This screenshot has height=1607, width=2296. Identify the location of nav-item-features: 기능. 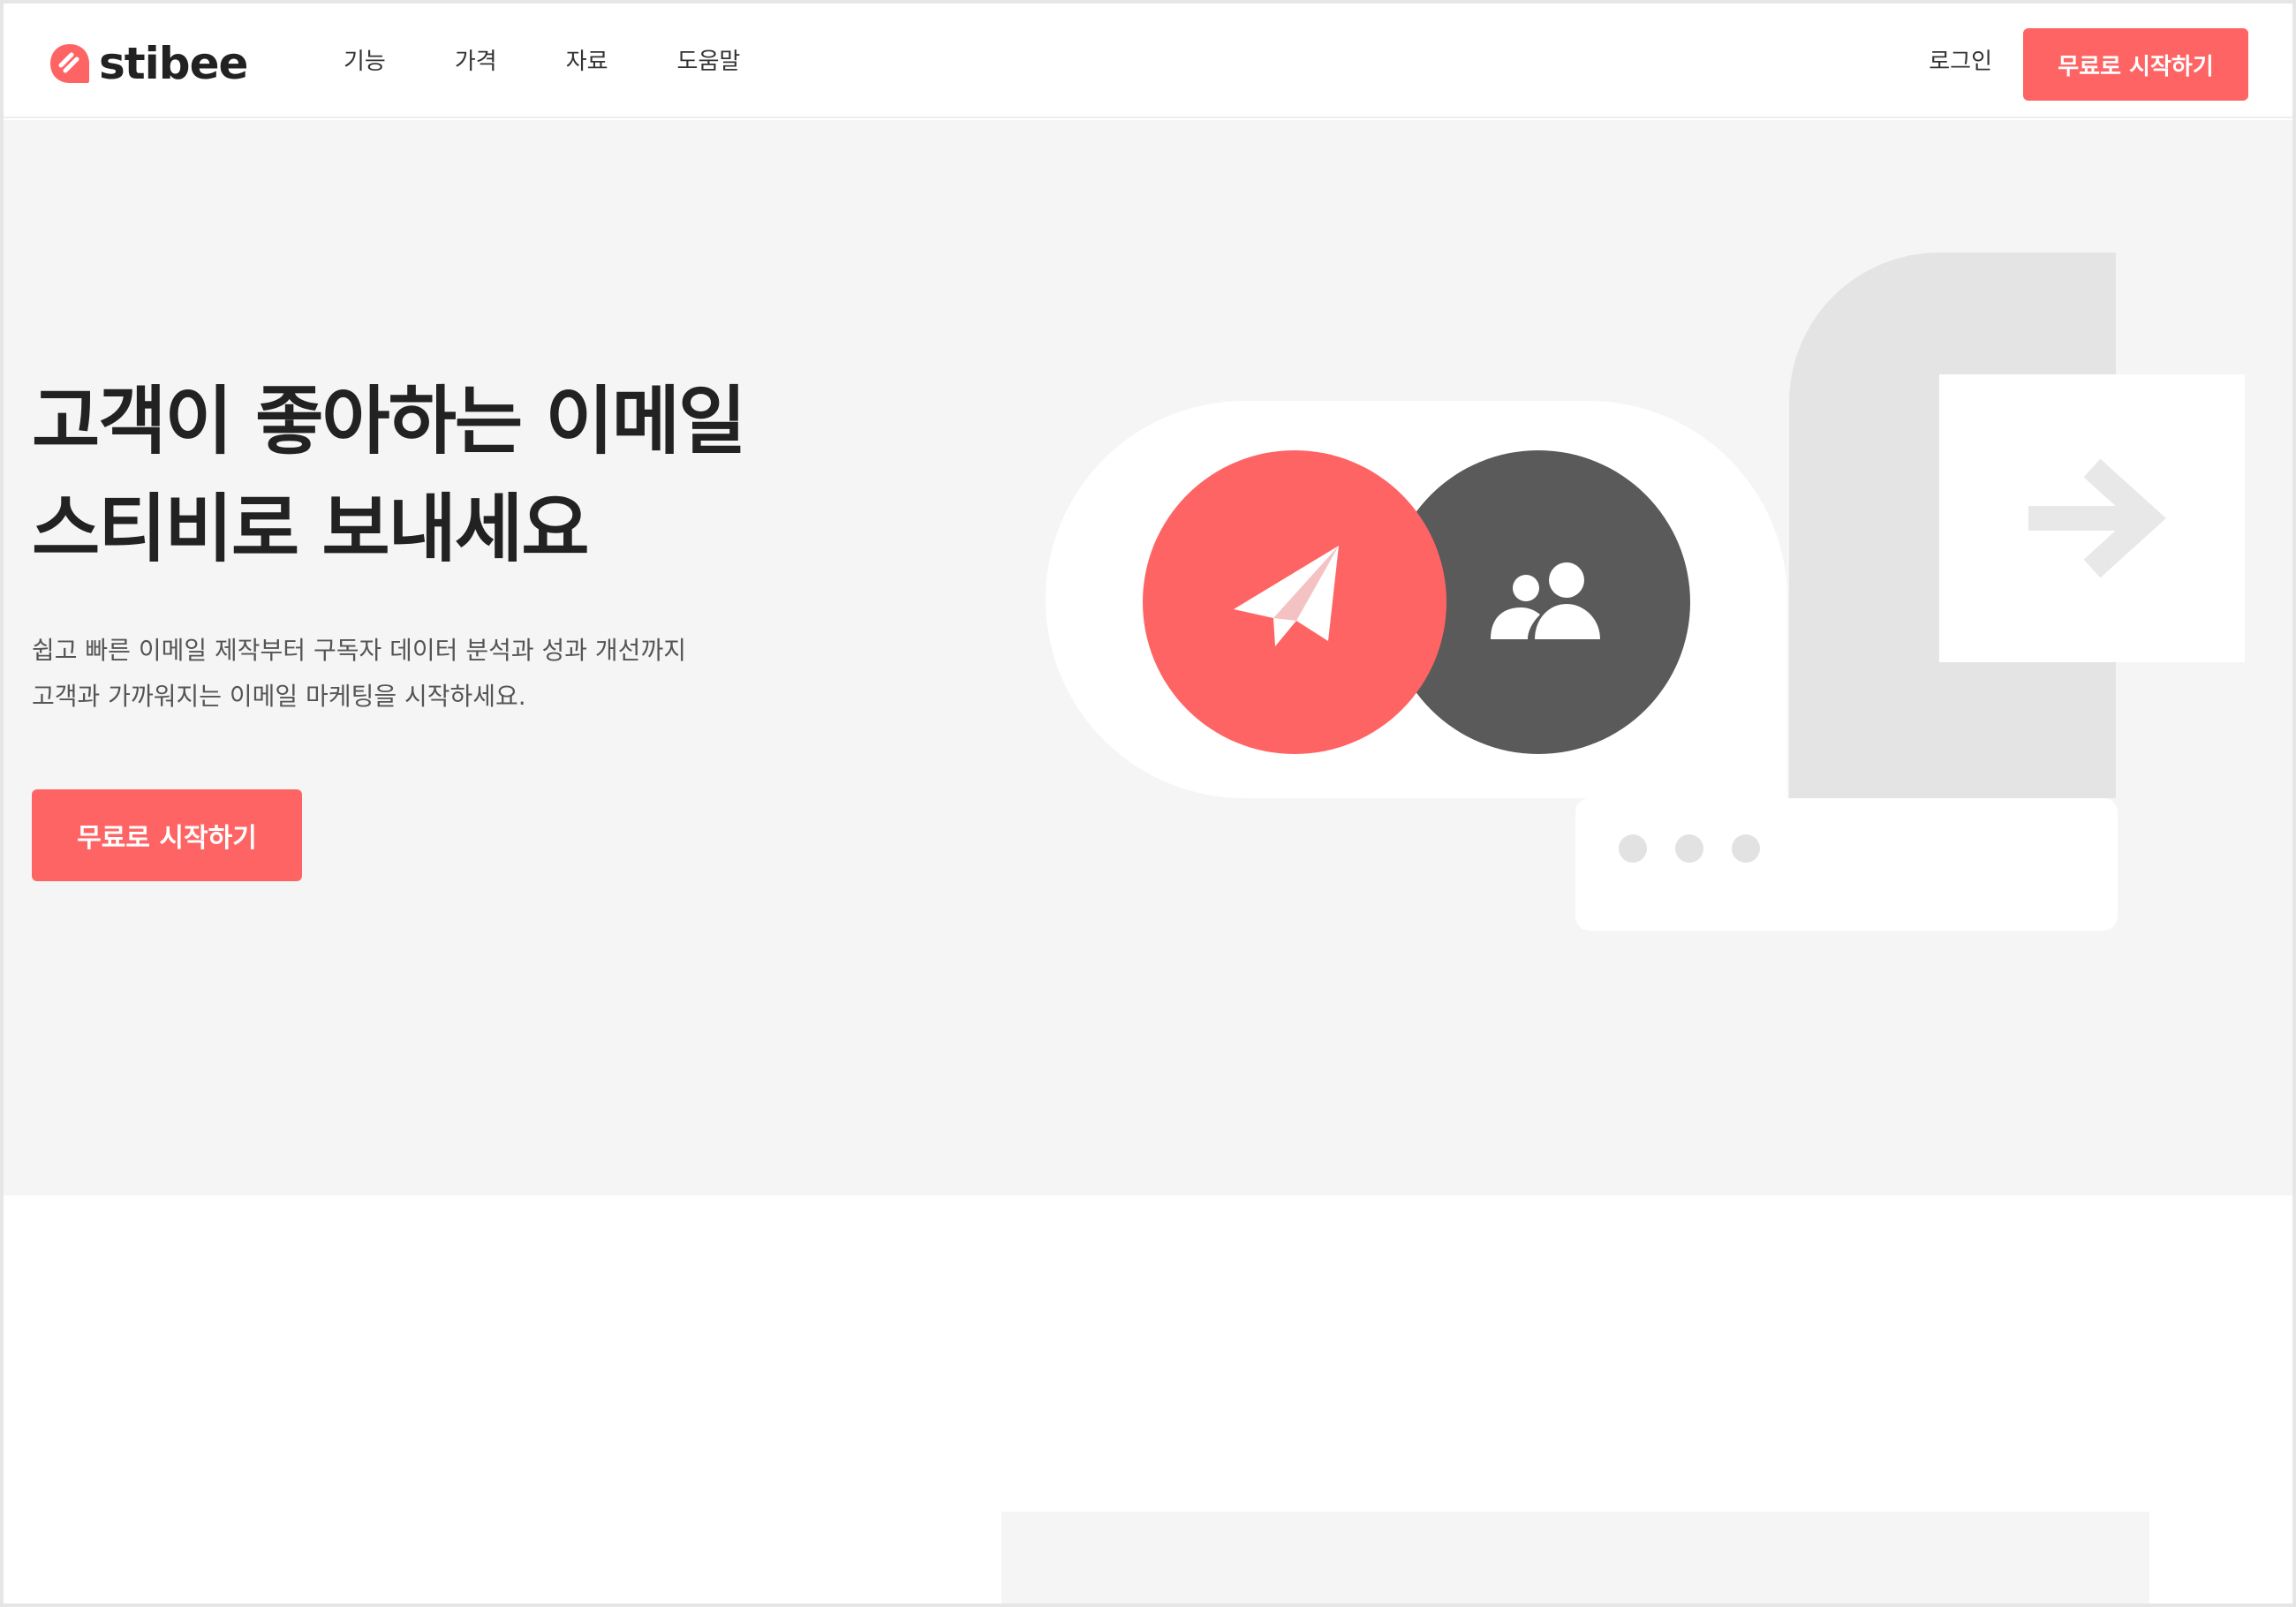
(365, 61).